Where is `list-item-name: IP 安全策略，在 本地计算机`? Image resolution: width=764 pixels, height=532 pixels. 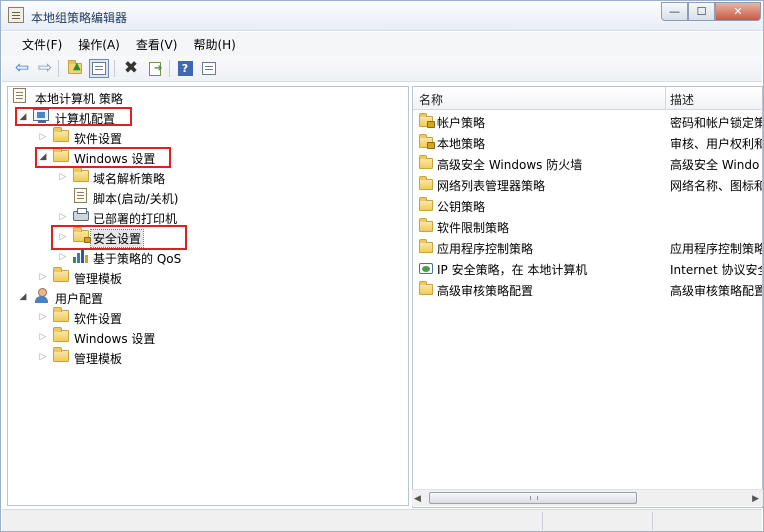 list-item-name: IP 安全策略，在 本地计算机 is located at coordinates (512, 270).